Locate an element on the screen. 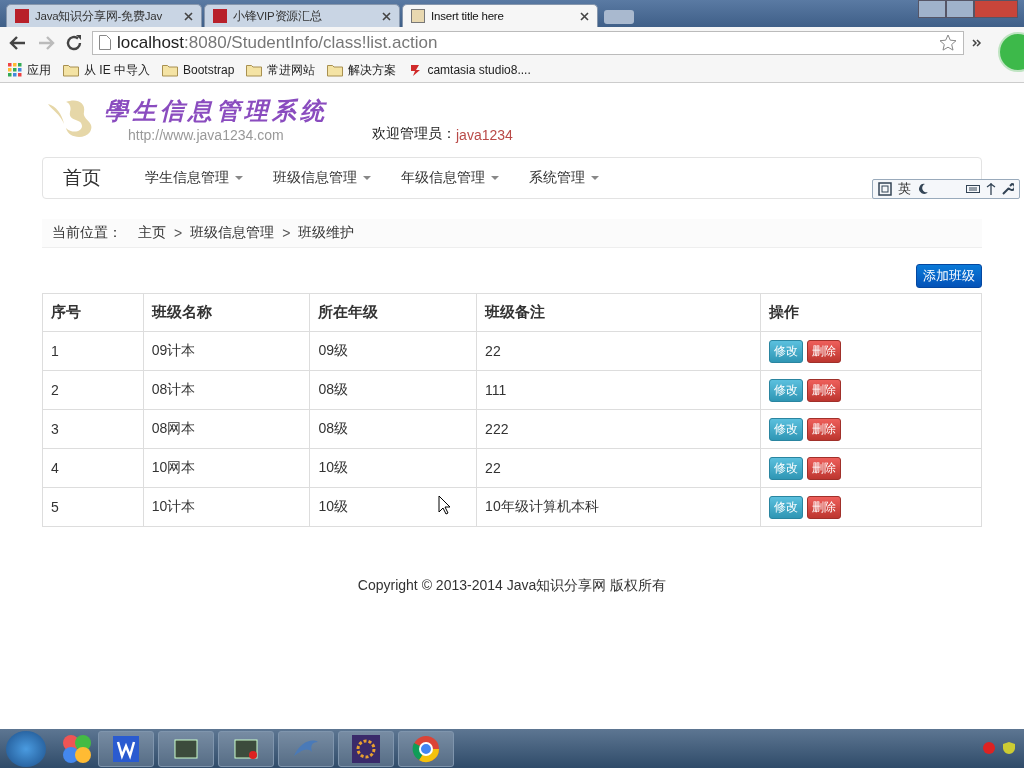  apps-grid-icon is located at coordinates (15, 70).